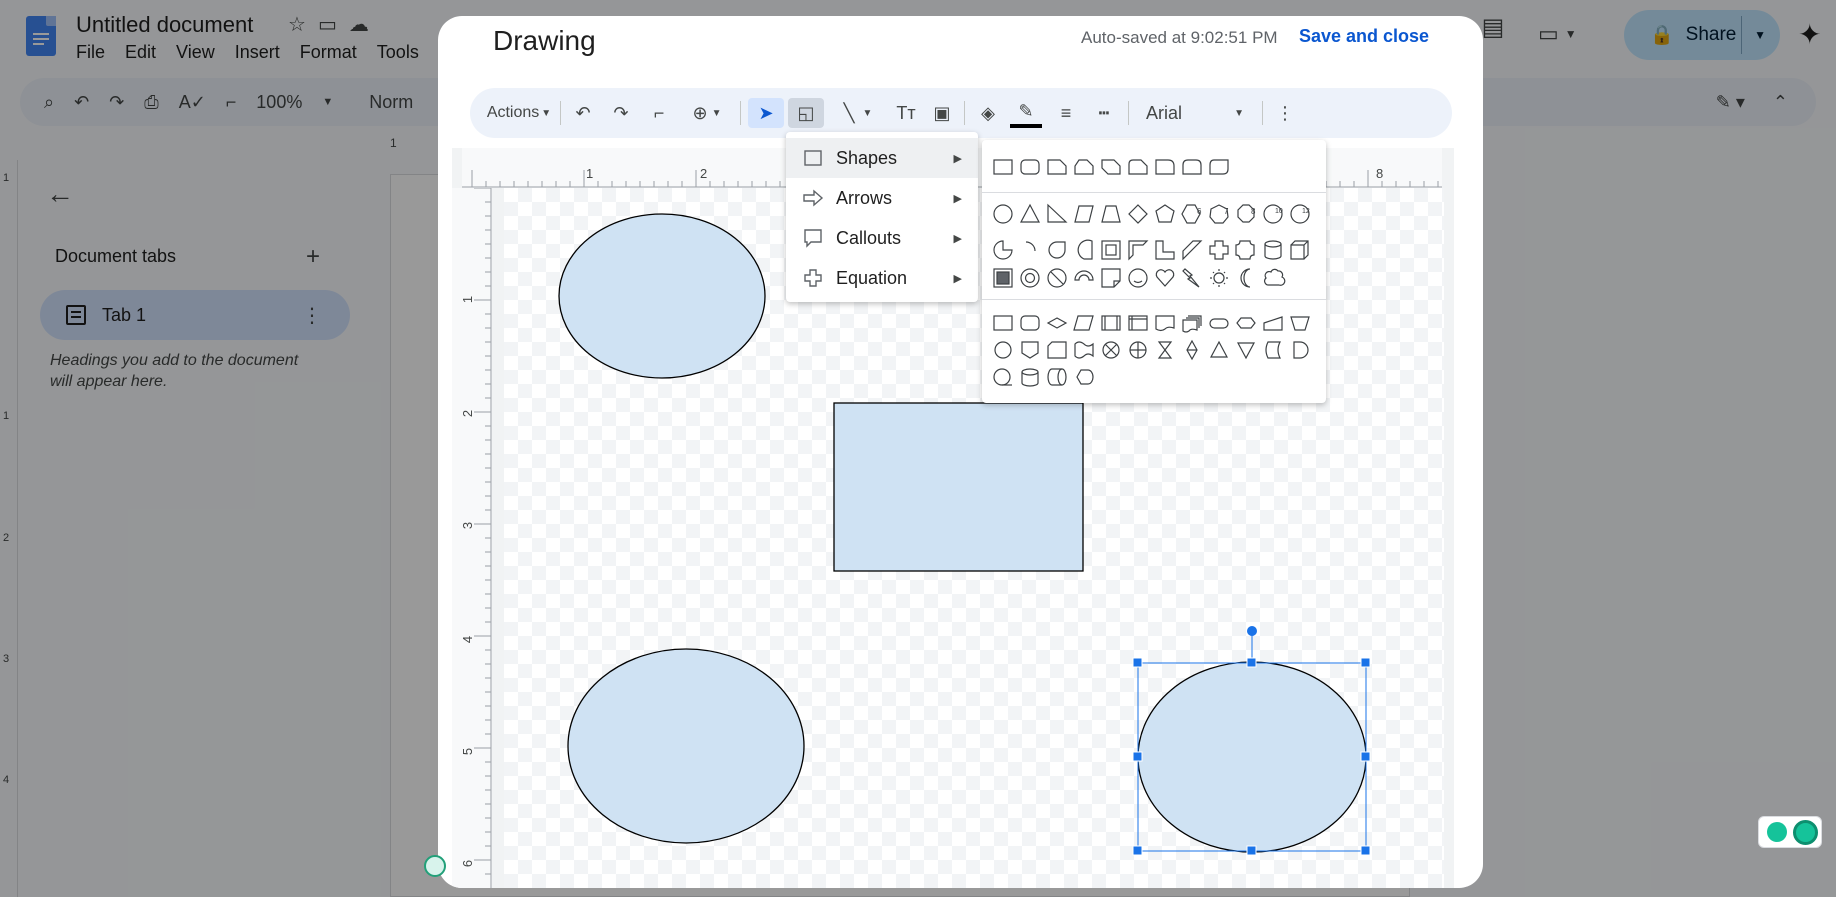 The image size is (1836, 897). Describe the element at coordinates (1301, 350) in the screenshot. I see `flowchart-delay-icon` at that location.